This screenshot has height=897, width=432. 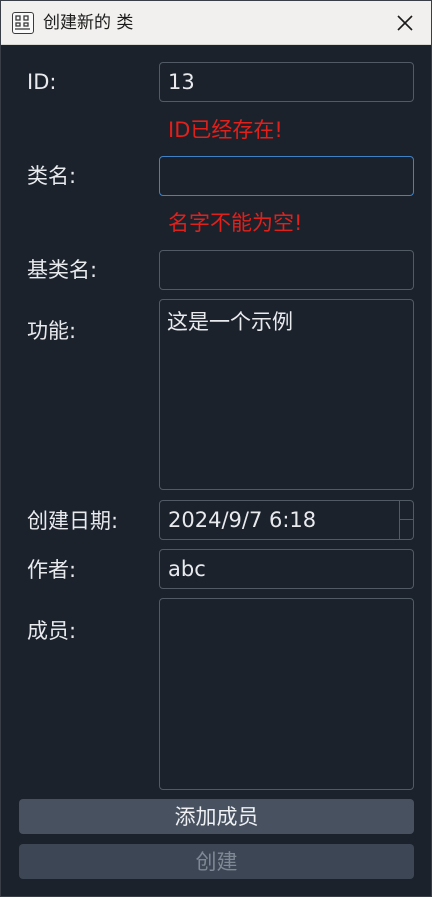 I want to click on window-title: 创建新的 类, so click(x=88, y=23).